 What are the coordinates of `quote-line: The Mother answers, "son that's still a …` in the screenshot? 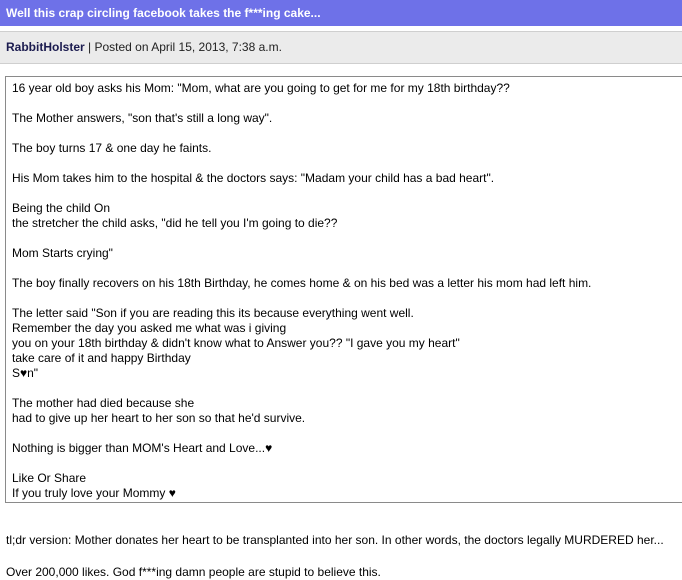 It's located at (142, 118).